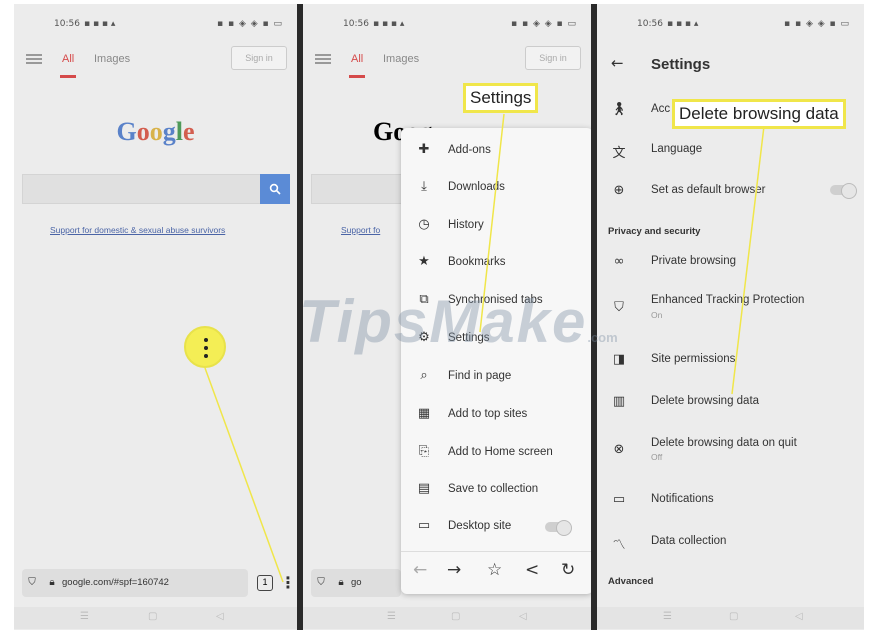  What do you see at coordinates (424, 261) in the screenshot?
I see `star-icon: ★` at bounding box center [424, 261].